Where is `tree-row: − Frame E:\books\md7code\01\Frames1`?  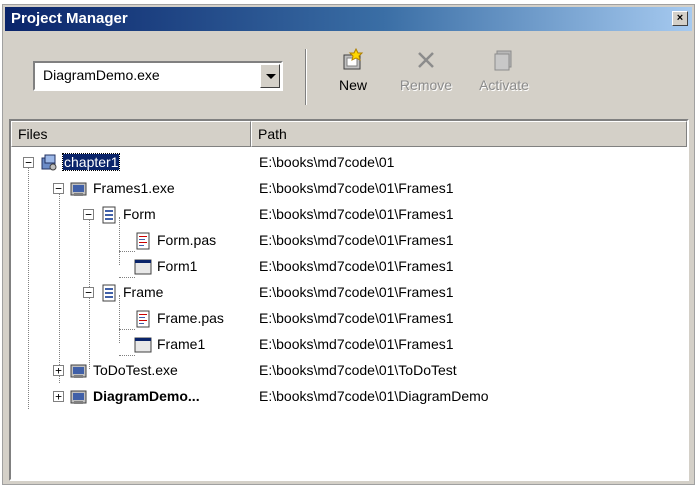 tree-row: − Frame E:\books\md7code\01\Frames1 is located at coordinates (349, 294).